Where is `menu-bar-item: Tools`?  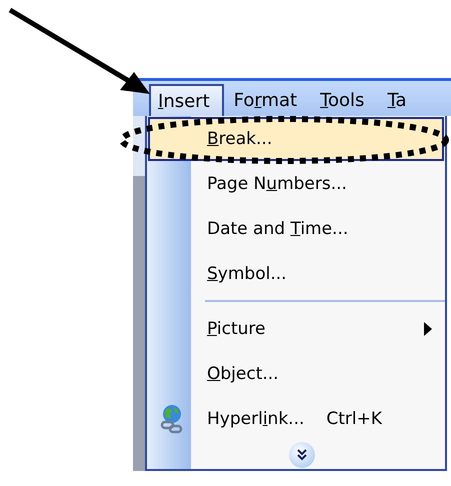
menu-bar-item: Tools is located at coordinates (345, 100).